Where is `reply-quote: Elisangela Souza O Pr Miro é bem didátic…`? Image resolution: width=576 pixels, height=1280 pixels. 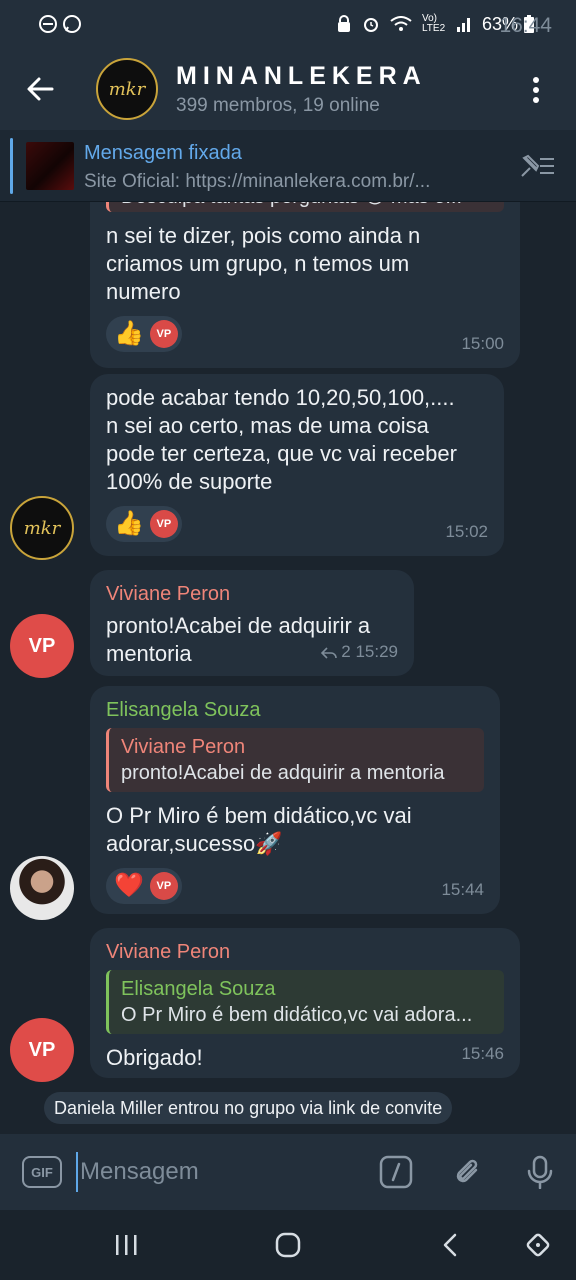 reply-quote: Elisangela Souza O Pr Miro é bem didátic… is located at coordinates (305, 1002).